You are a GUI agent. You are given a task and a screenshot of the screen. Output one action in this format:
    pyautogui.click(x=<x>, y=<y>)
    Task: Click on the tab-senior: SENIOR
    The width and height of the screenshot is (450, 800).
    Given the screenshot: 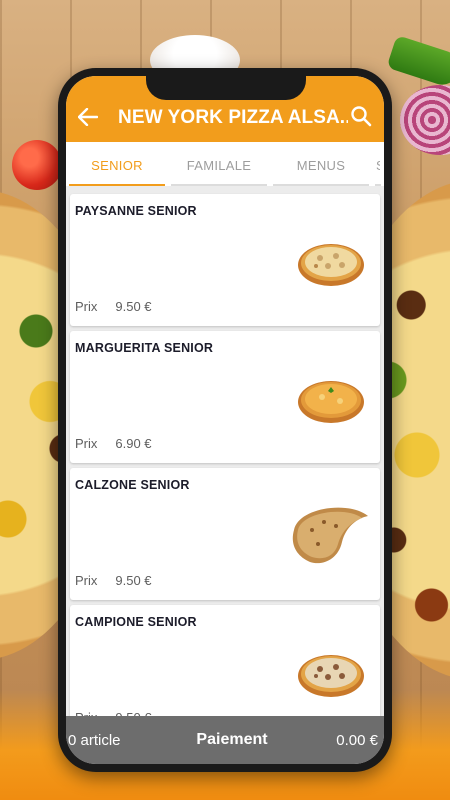 What is the action you would take?
    pyautogui.click(x=117, y=164)
    